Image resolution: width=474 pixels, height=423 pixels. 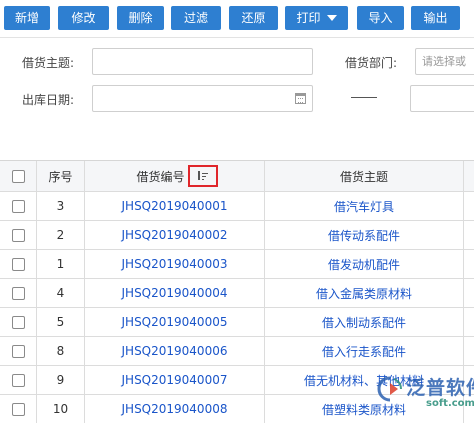 I want to click on print-button-label: 打印, so click(x=308, y=18).